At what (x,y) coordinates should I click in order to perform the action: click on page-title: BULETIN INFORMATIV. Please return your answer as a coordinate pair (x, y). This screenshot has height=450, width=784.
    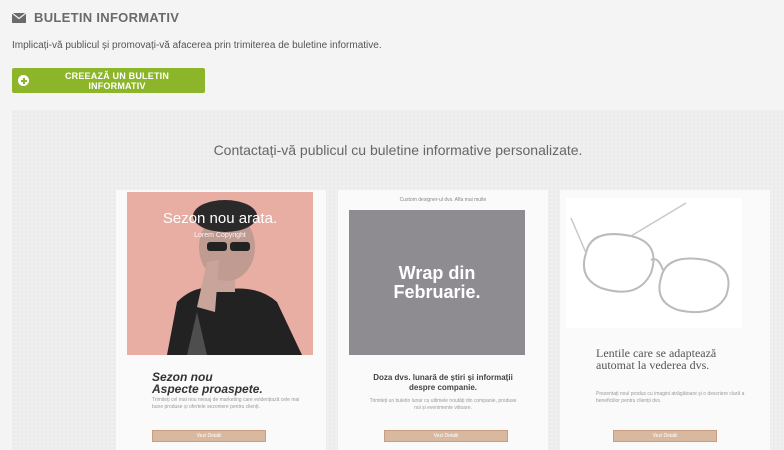
    Looking at the image, I should click on (107, 17).